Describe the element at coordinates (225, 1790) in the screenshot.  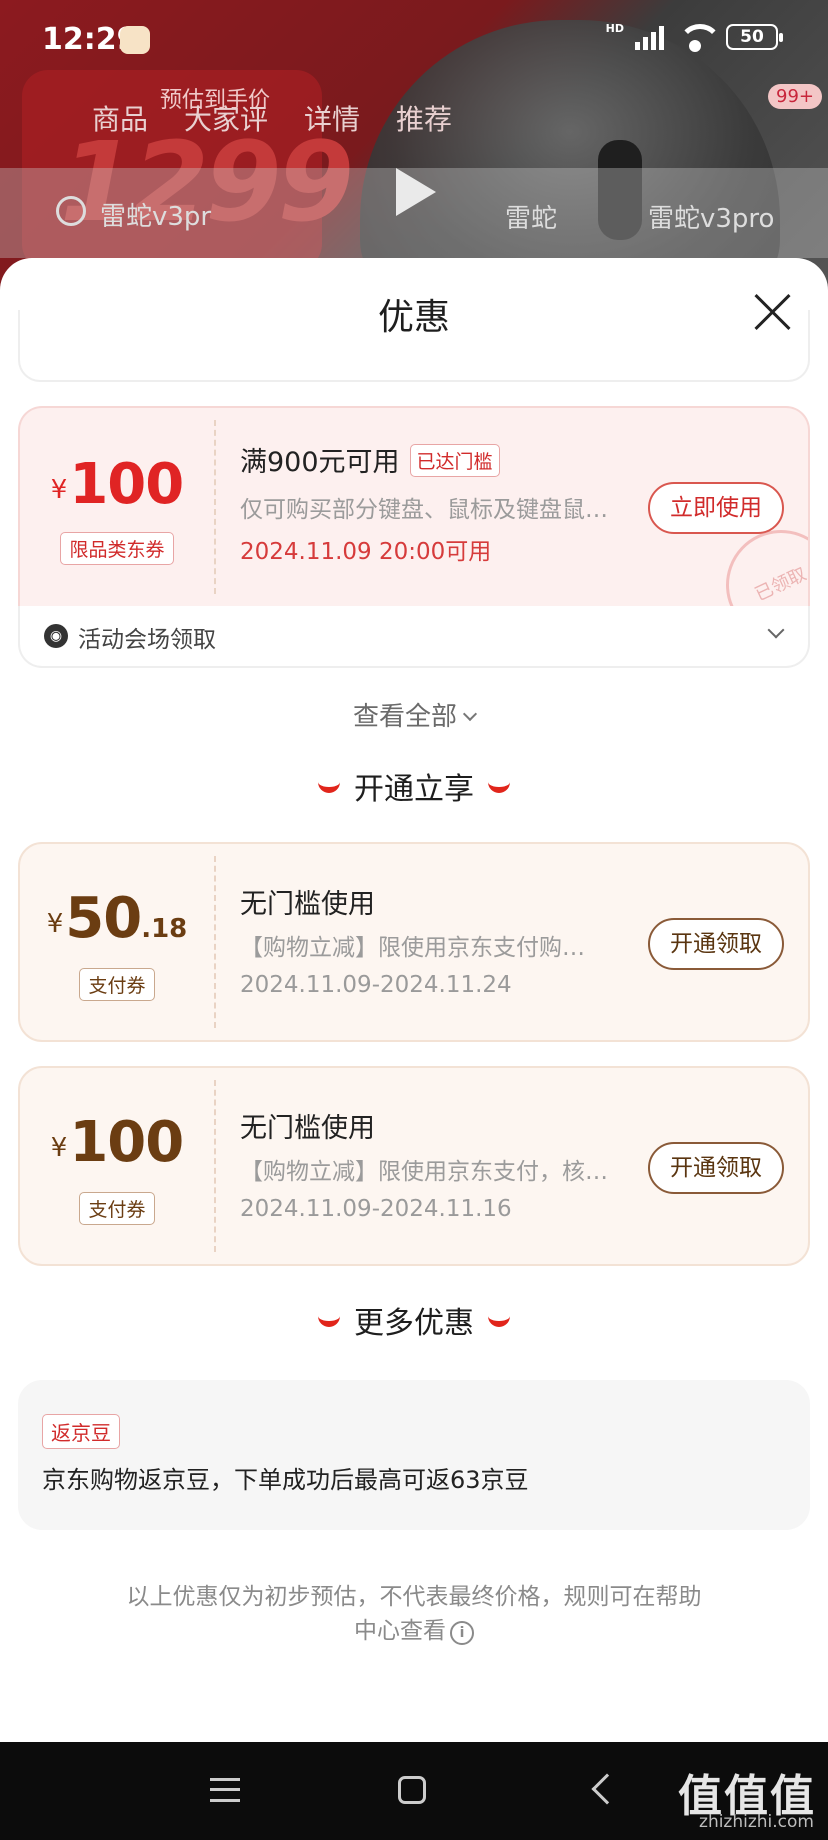
I see `menu-icon` at that location.